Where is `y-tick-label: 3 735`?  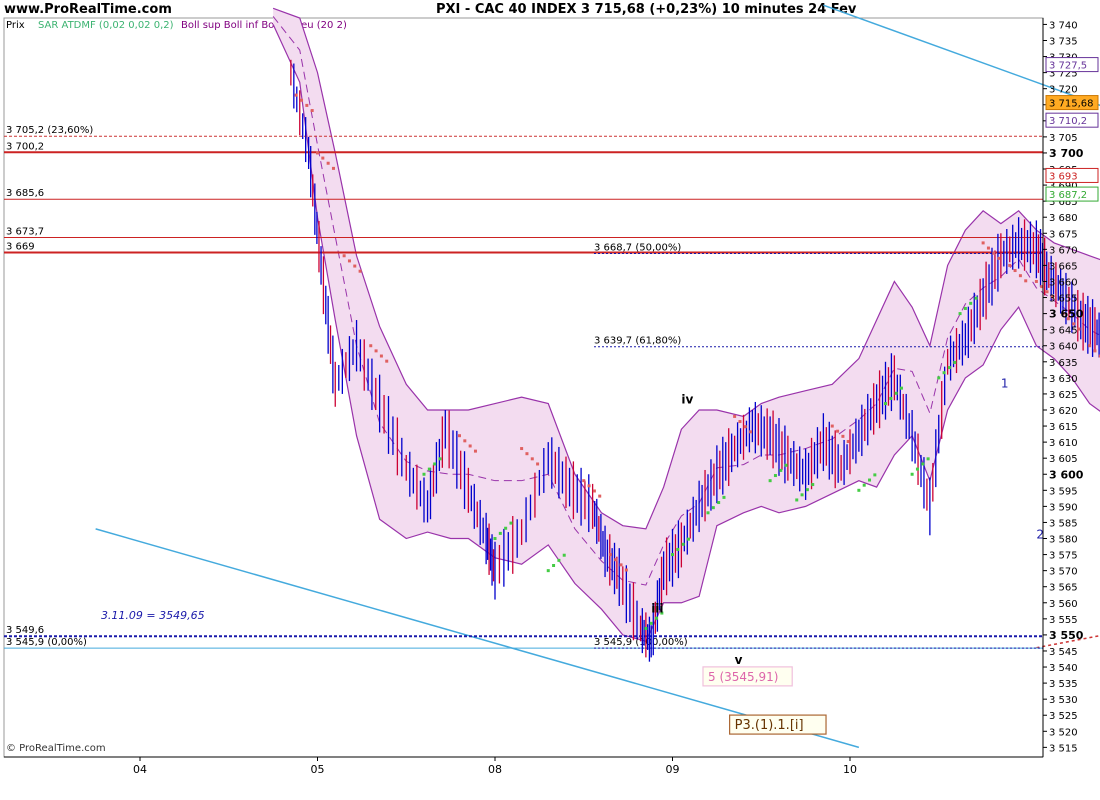
y-tick-label: 3 735 is located at coordinates (1063, 41).